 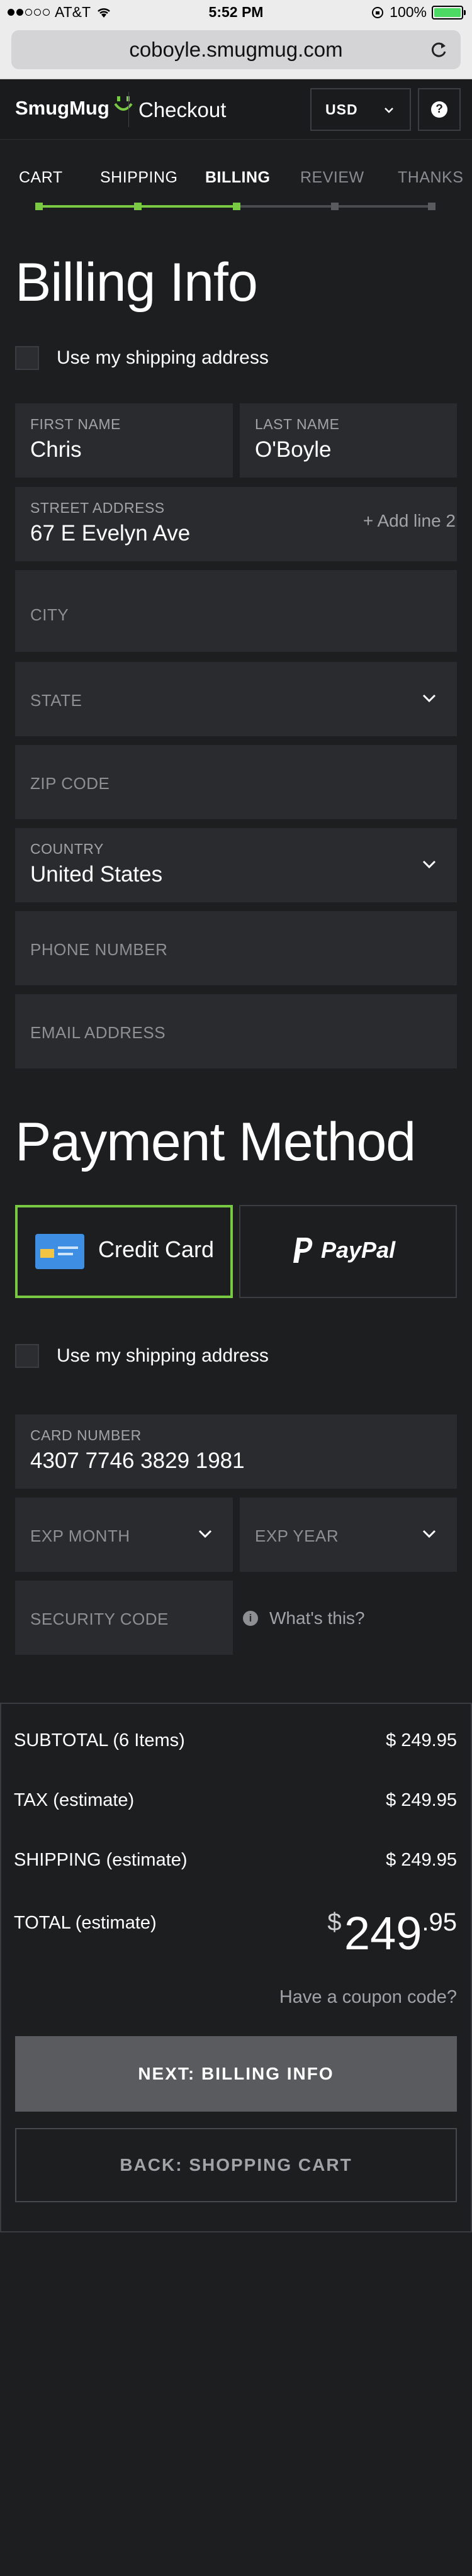 I want to click on info-icon: i, so click(x=250, y=1618).